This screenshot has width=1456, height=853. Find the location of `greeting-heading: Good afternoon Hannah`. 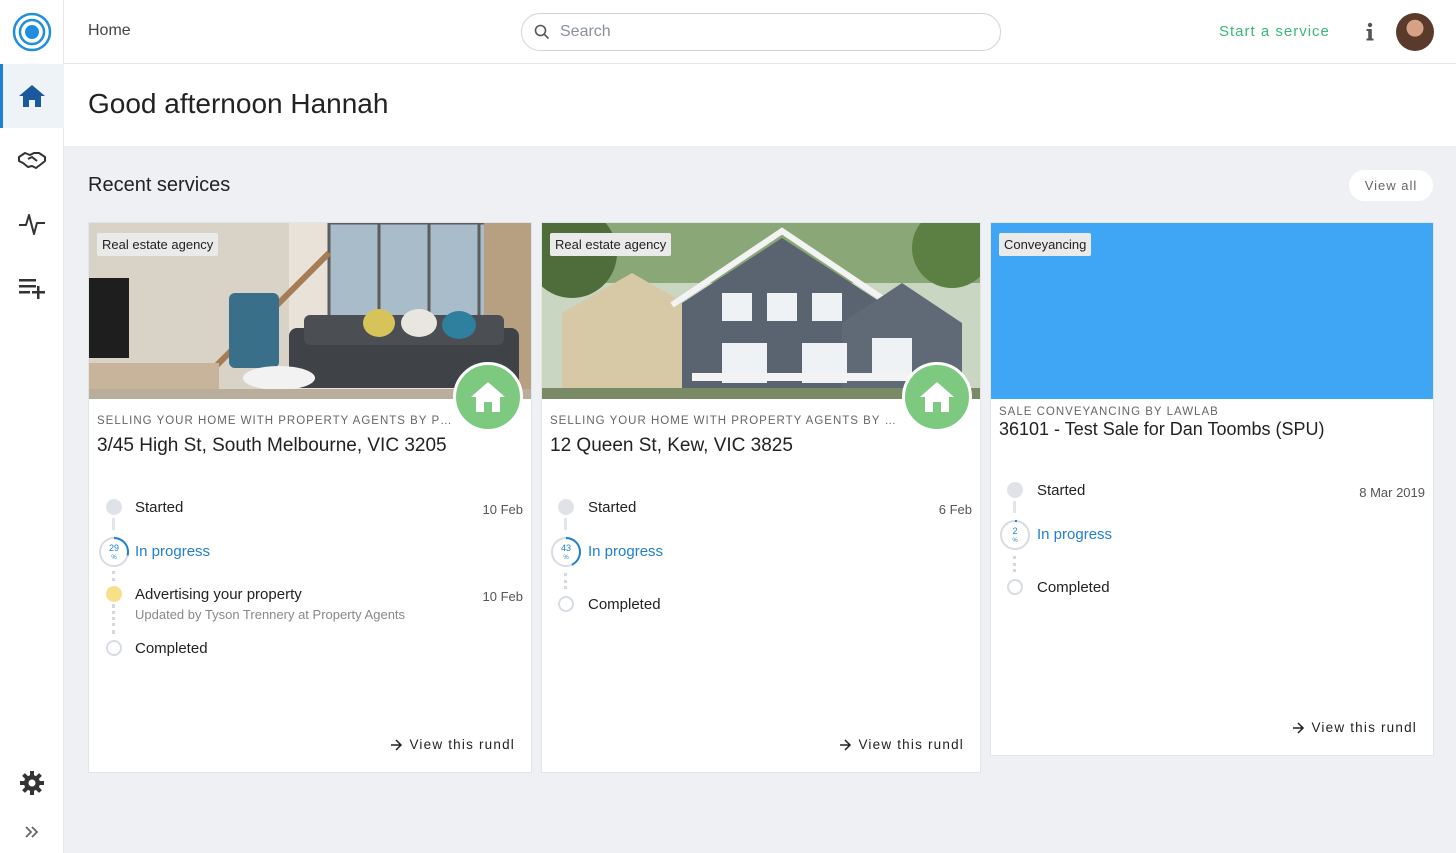

greeting-heading: Good afternoon Hannah is located at coordinates (238, 103).